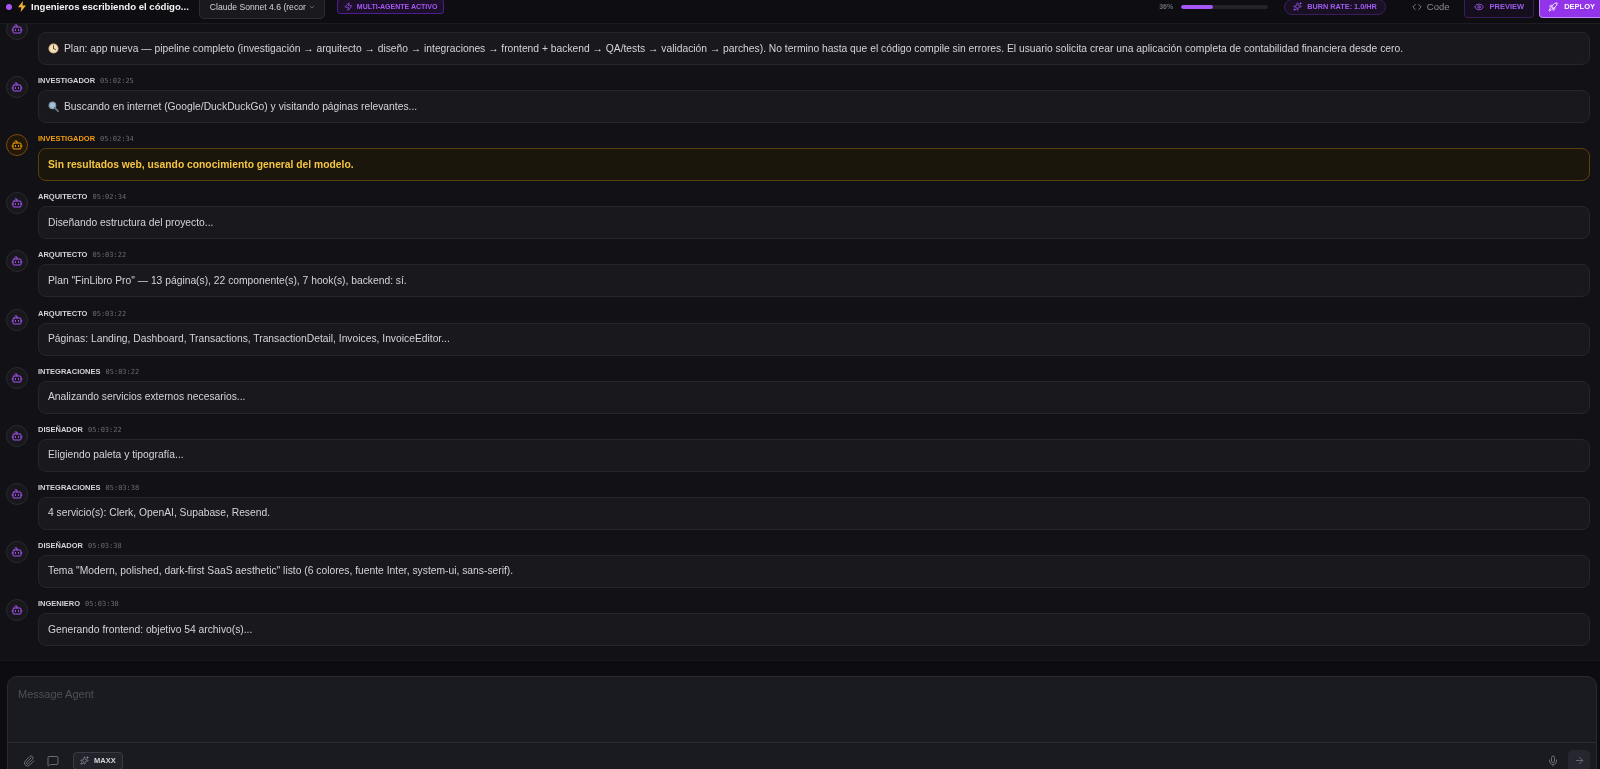  What do you see at coordinates (29, 760) in the screenshot?
I see `paperclip-icon` at bounding box center [29, 760].